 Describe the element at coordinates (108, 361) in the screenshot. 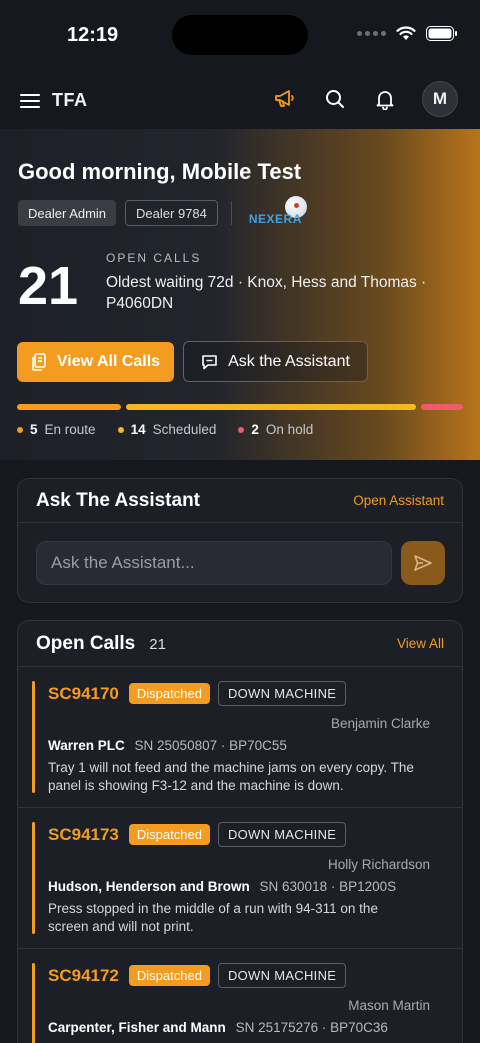

I see `view-all-calls-label: View All Calls` at that location.